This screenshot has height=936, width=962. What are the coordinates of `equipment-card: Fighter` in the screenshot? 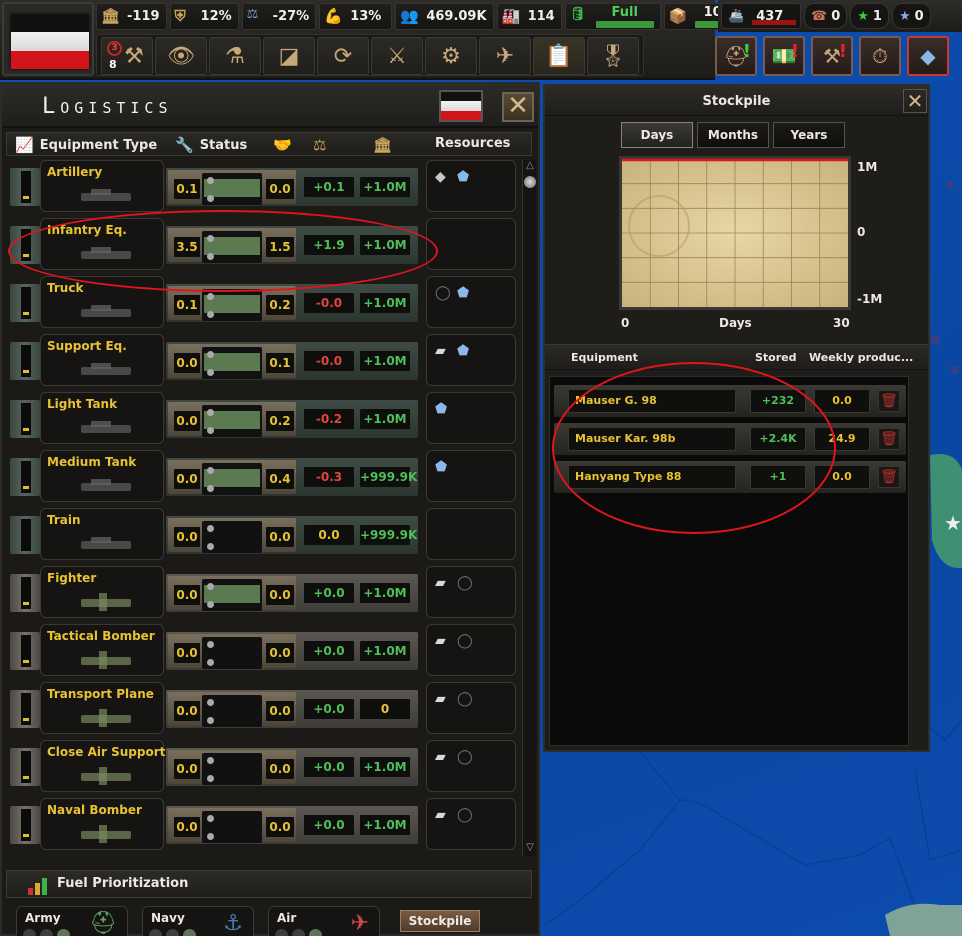 It's located at (102, 592).